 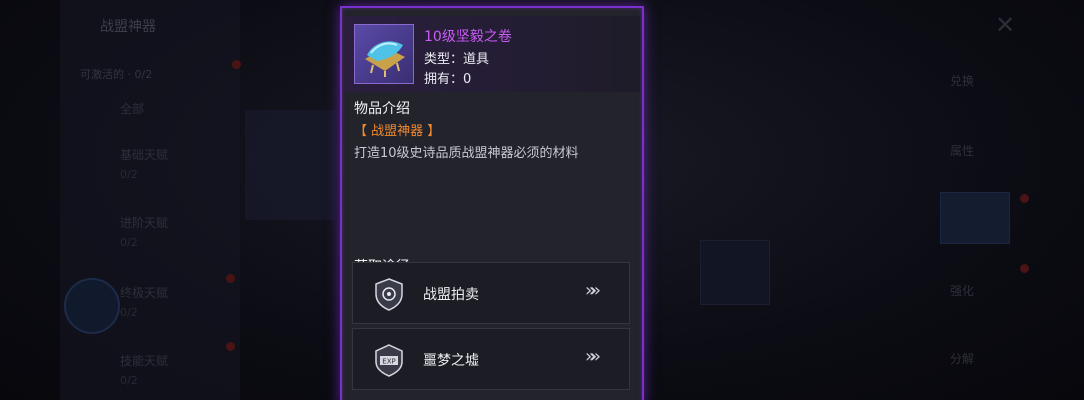 I want to click on background-list-panel, so click(x=290, y=165).